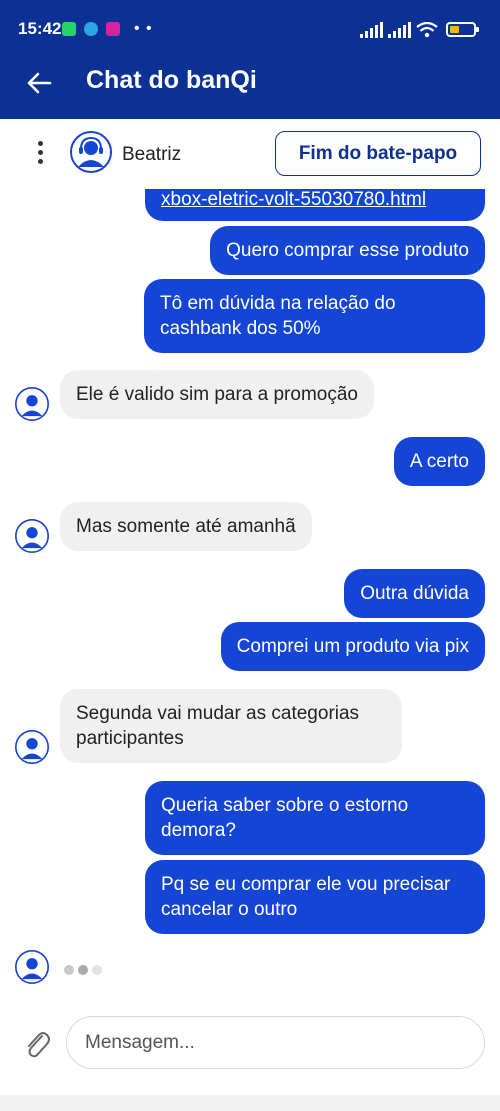 This screenshot has height=1111, width=500. I want to click on message-text: Outra dúvida, so click(414, 593).